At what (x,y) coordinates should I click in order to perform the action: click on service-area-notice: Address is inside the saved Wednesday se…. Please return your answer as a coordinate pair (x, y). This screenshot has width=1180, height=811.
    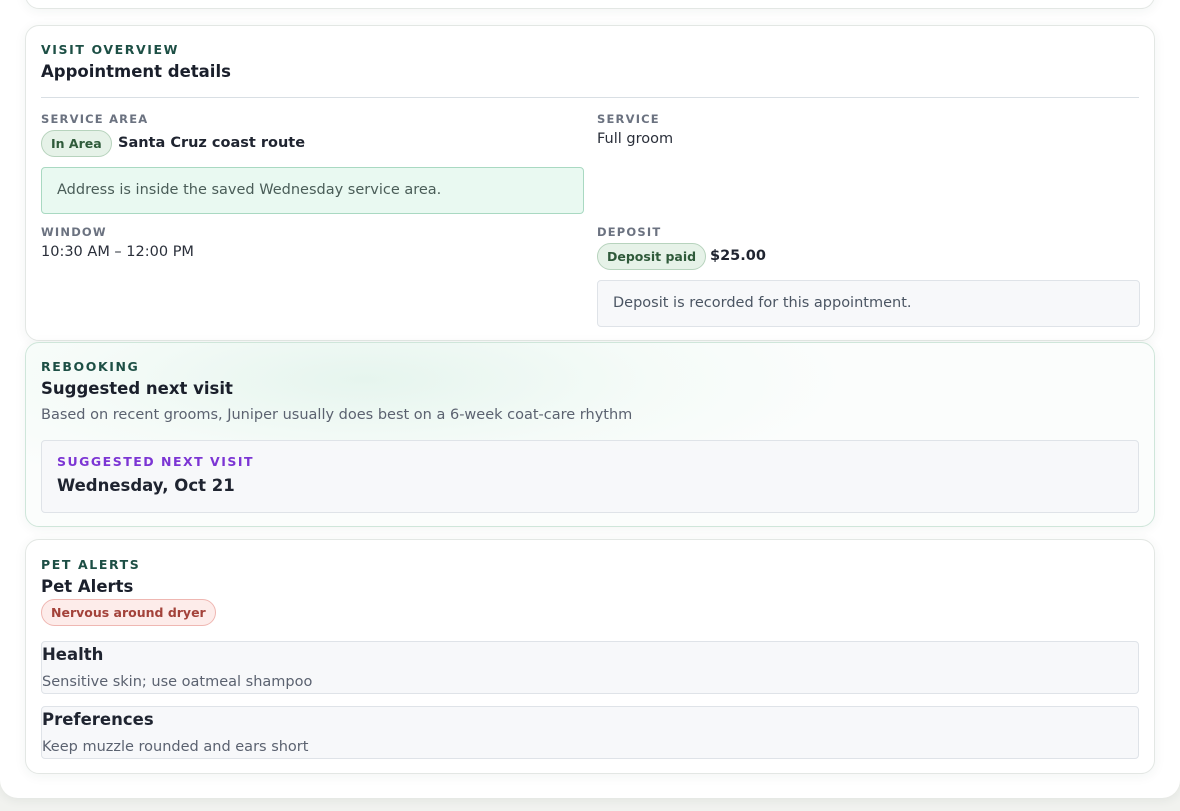
    Looking at the image, I should click on (312, 190).